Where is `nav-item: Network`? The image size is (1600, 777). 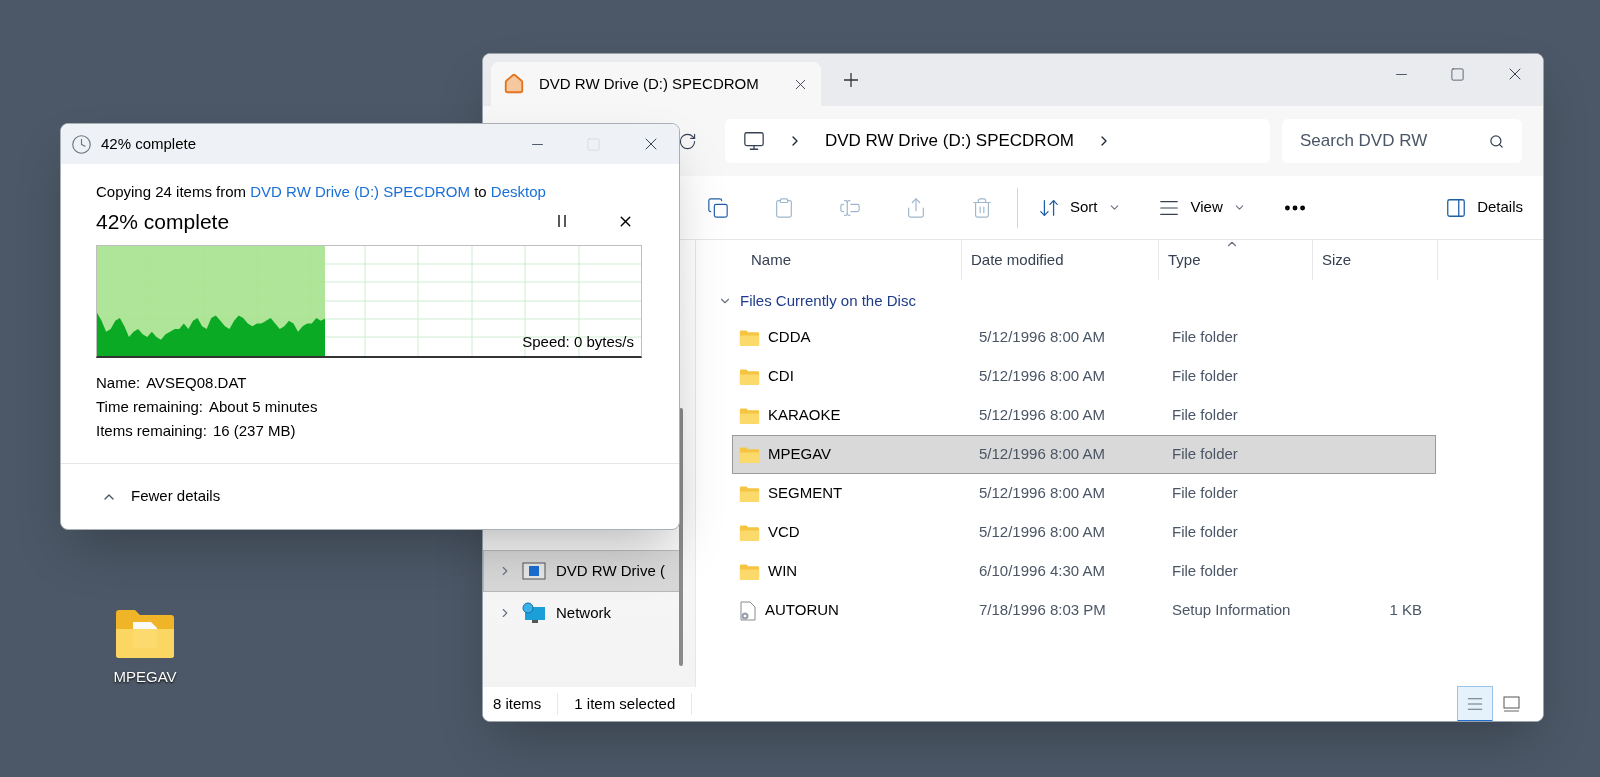 nav-item: Network is located at coordinates (583, 613).